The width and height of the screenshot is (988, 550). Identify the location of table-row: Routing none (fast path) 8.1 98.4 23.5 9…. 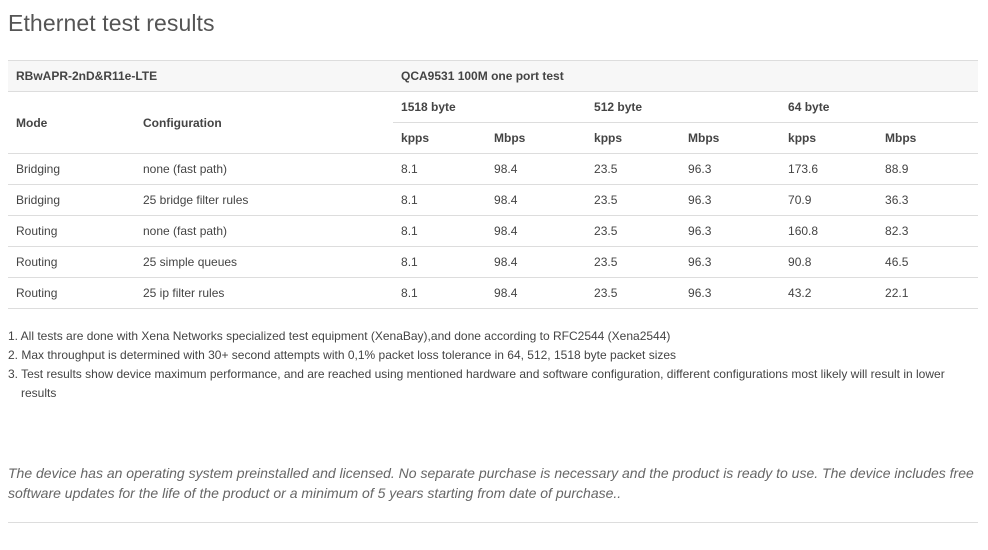
(493, 231).